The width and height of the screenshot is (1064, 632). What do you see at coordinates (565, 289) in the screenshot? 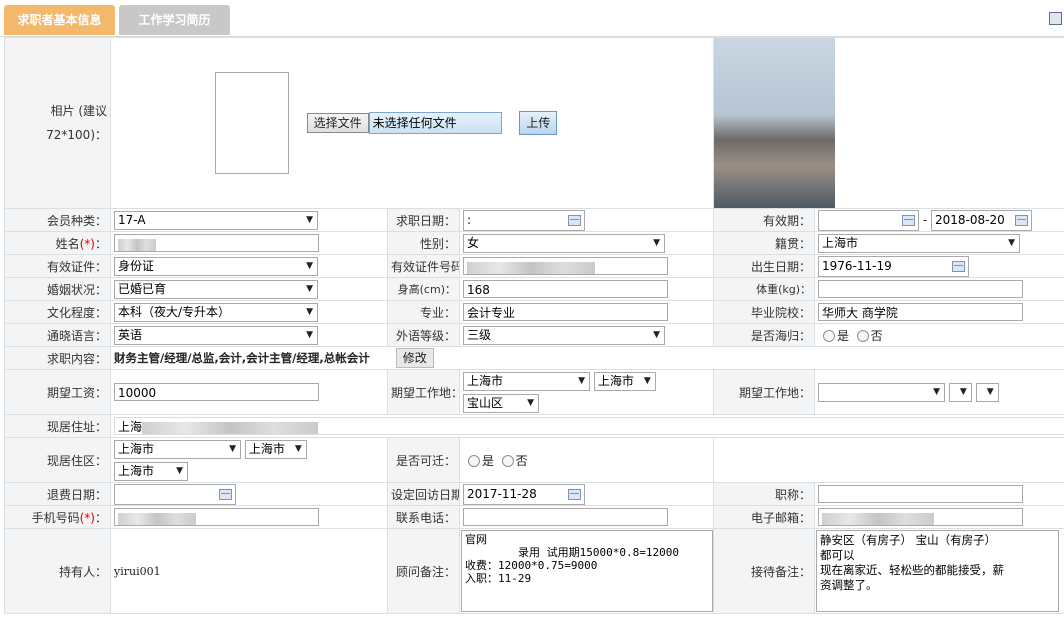
I see `height-input: 168` at bounding box center [565, 289].